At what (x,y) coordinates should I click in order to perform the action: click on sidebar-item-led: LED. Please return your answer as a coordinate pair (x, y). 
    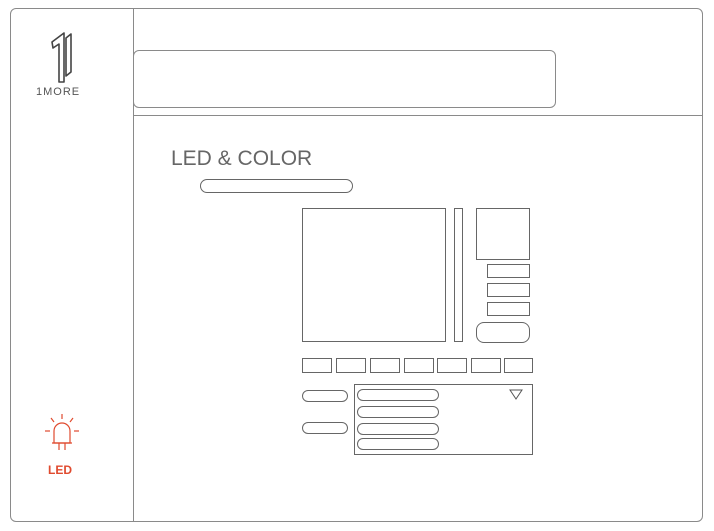
    Looking at the image, I should click on (62, 446).